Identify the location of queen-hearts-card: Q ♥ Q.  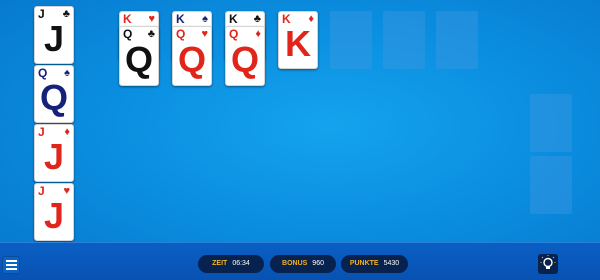
(192, 56).